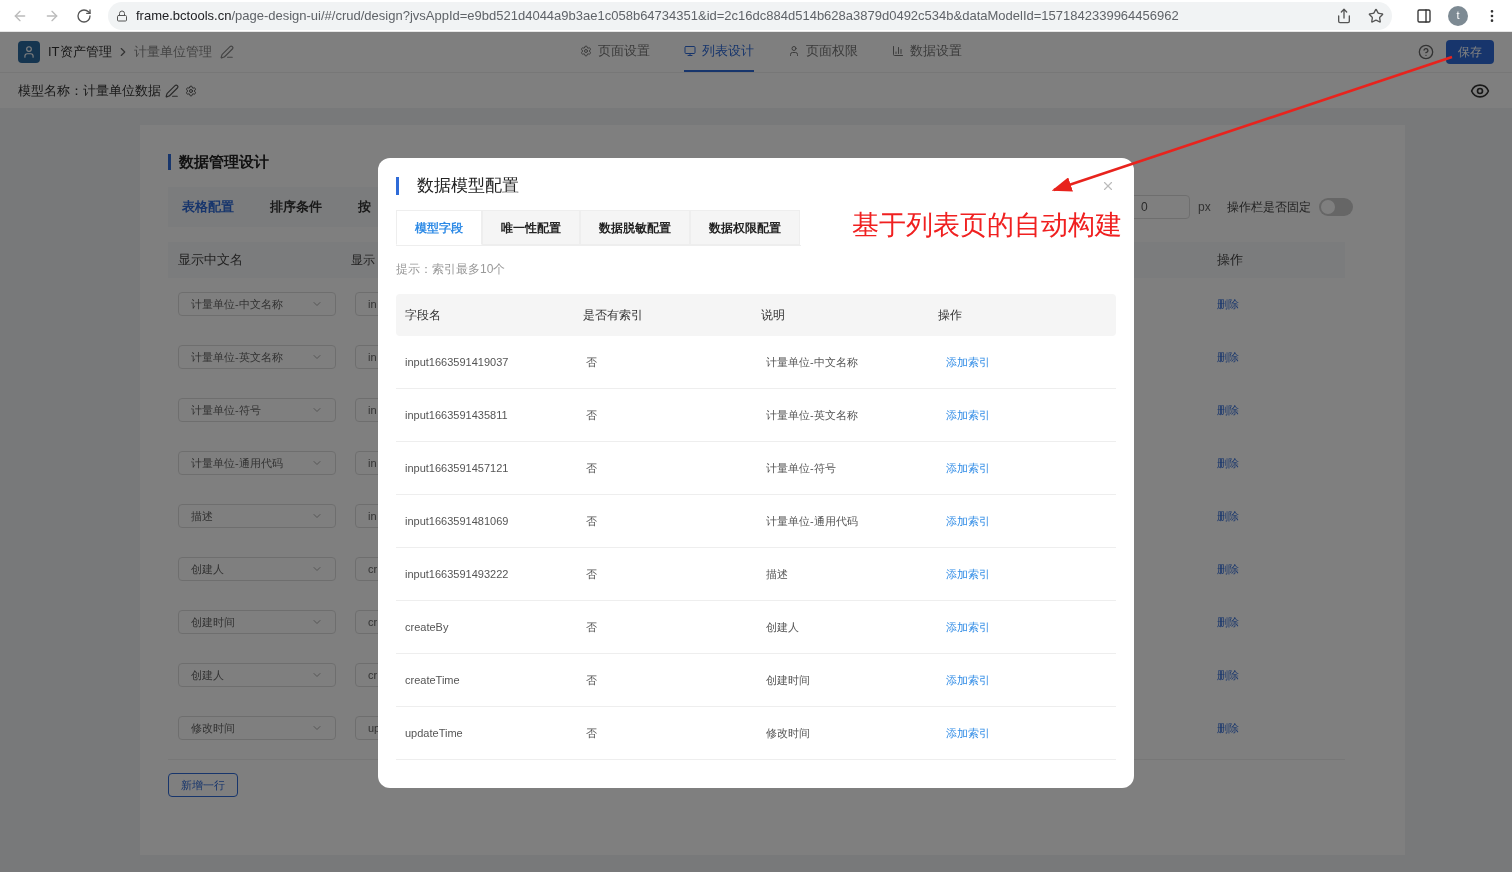  Describe the element at coordinates (211, 259) in the screenshot. I see `column-header: 显示中文名` at that location.